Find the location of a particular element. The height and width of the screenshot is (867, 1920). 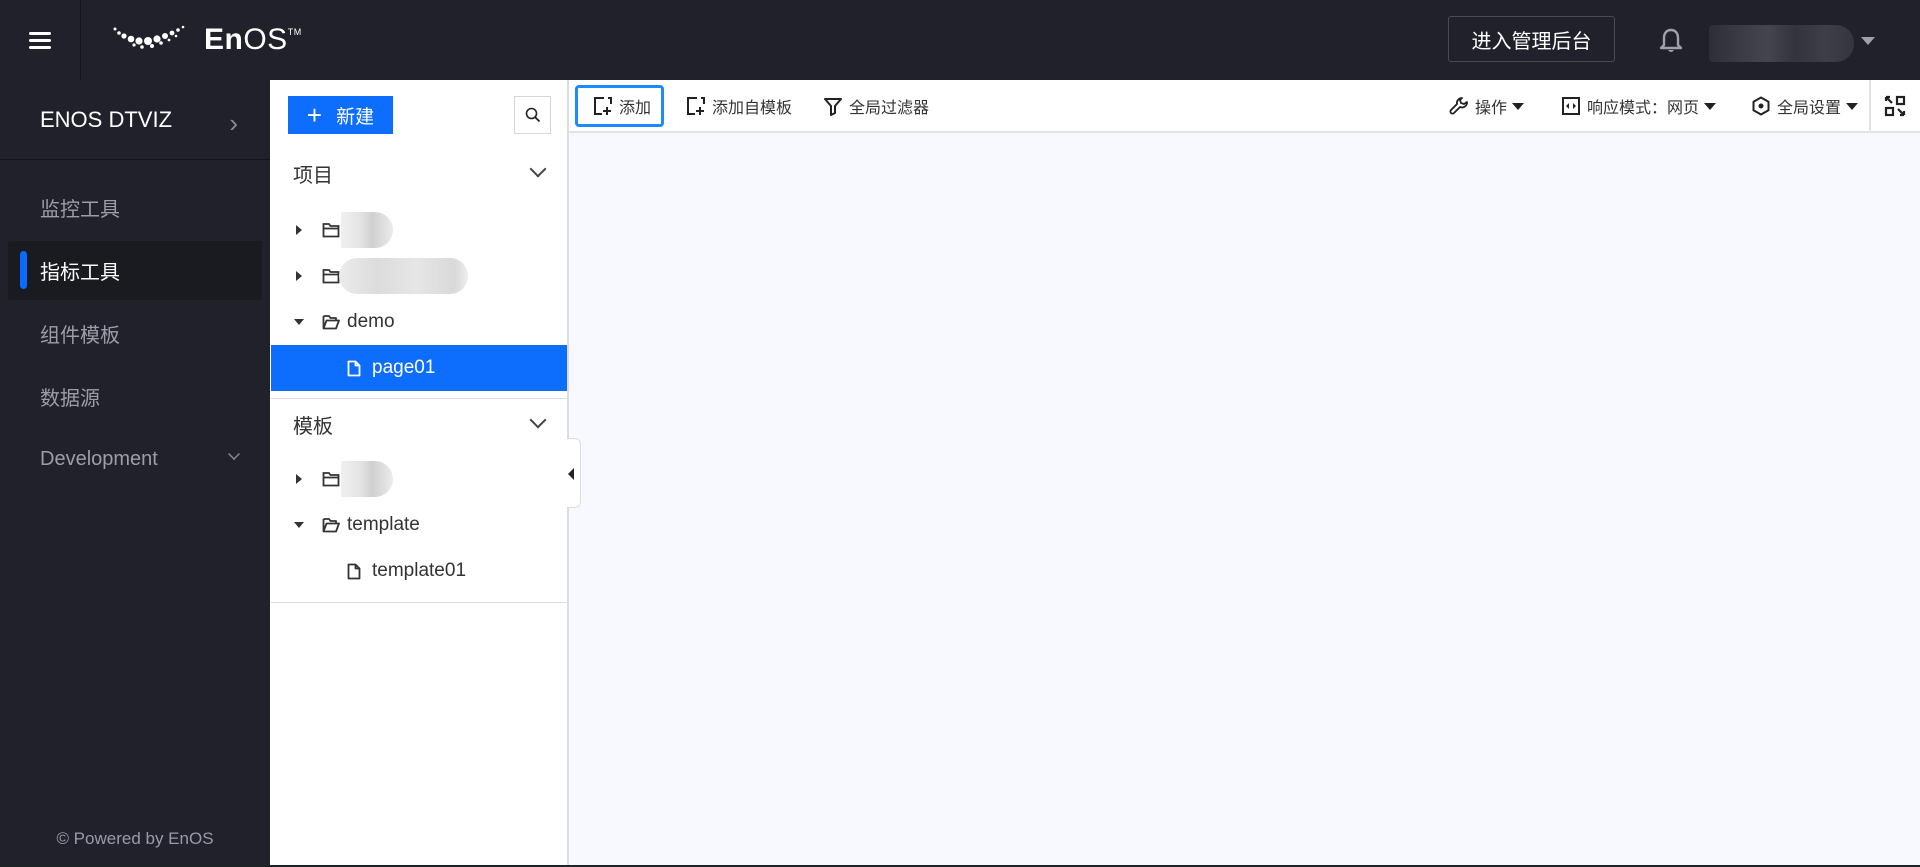

app-title-text: ENOS DTVIZ is located at coordinates (106, 119).